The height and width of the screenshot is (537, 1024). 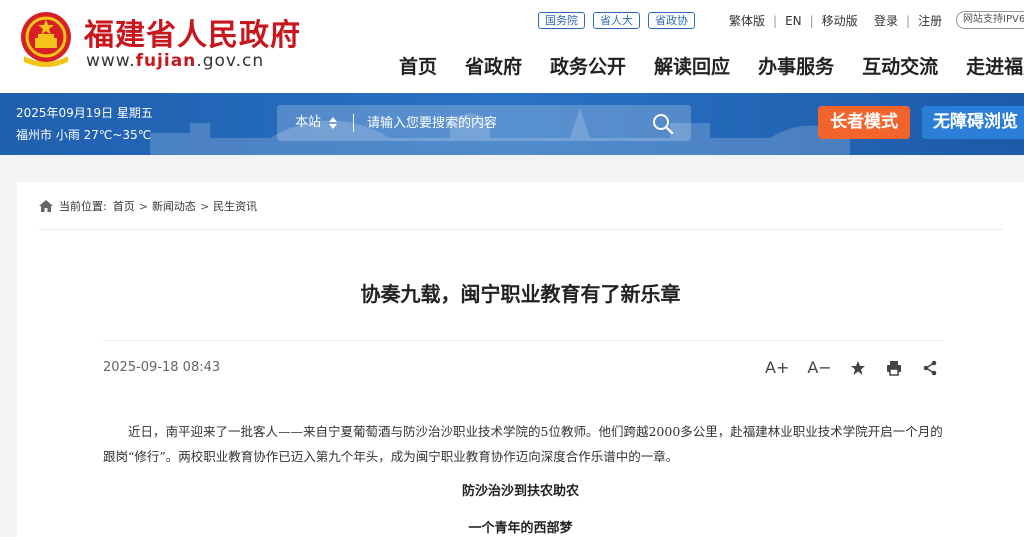 What do you see at coordinates (520, 528) in the screenshot?
I see `article-subheading: 一个青年的西部梦` at bounding box center [520, 528].